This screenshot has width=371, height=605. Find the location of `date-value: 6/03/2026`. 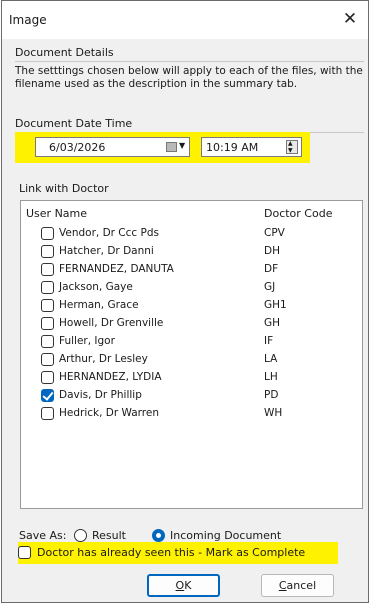

date-value: 6/03/2026 is located at coordinates (77, 147).